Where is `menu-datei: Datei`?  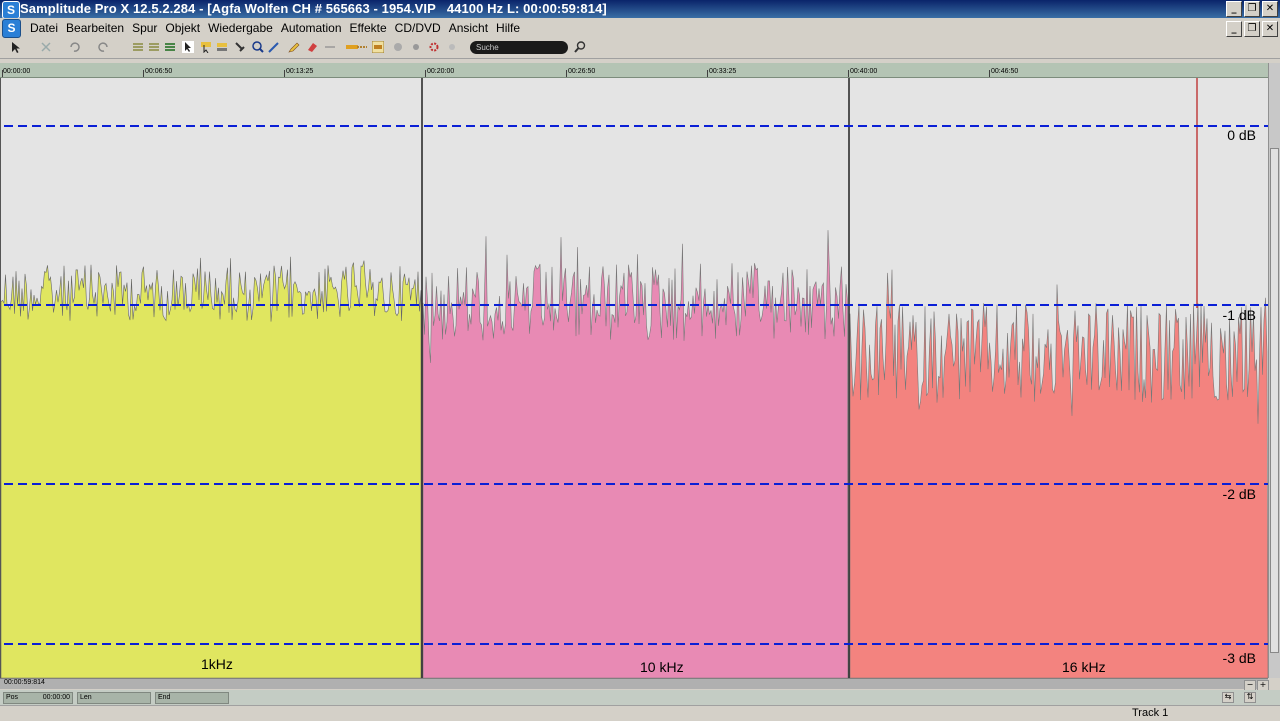
menu-datei: Datei is located at coordinates (44, 28).